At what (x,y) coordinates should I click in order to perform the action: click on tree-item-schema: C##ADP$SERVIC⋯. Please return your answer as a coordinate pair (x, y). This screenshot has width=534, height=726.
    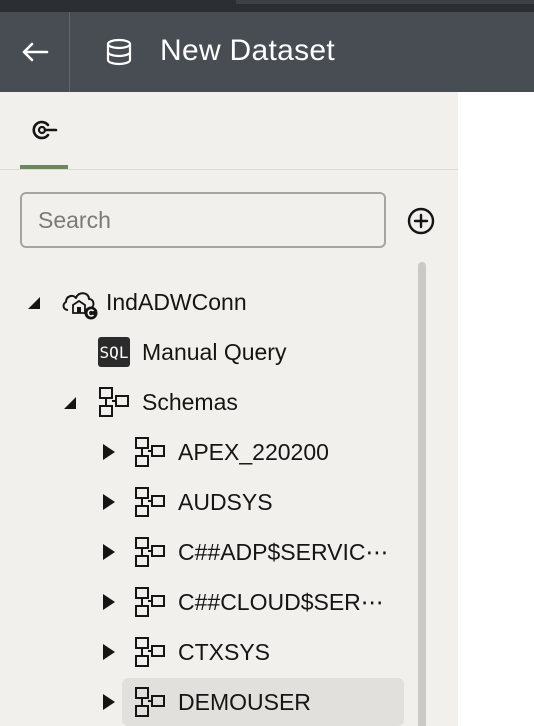
    Looking at the image, I should click on (205, 552).